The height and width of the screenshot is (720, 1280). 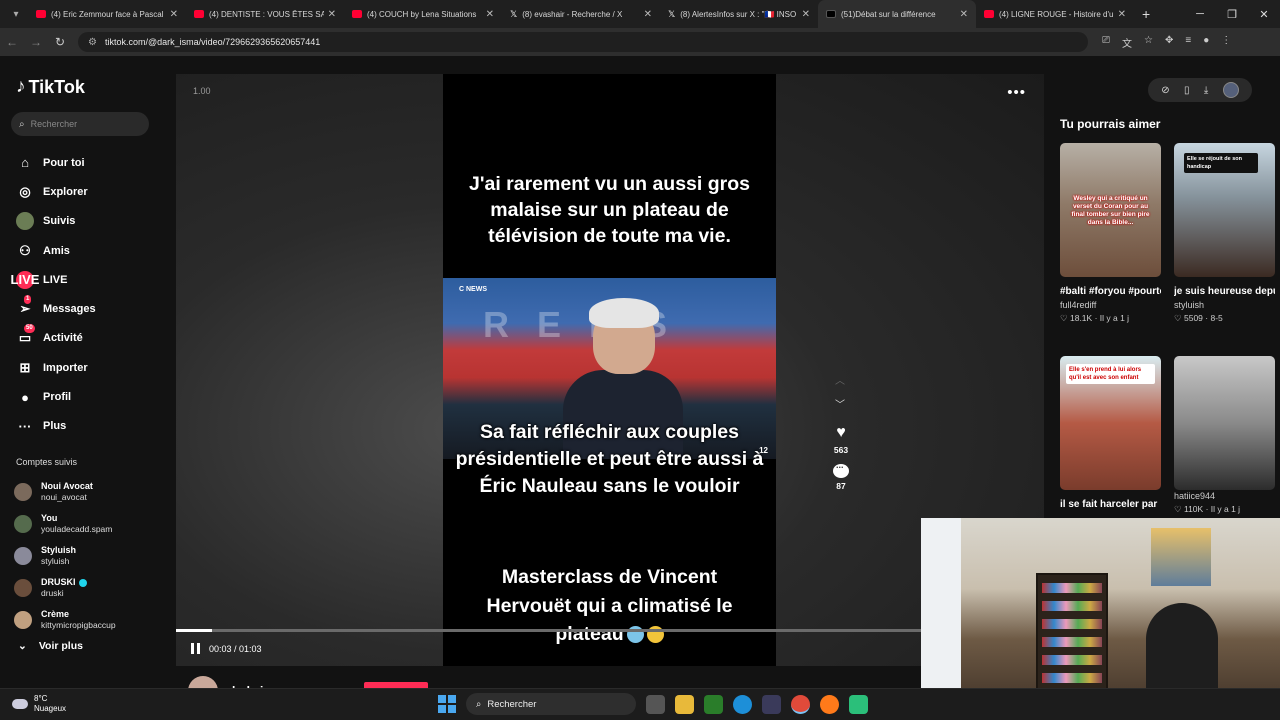 What do you see at coordinates (65, 492) in the screenshot?
I see `followed-account: Noui Avocat noui_avocat` at bounding box center [65, 492].